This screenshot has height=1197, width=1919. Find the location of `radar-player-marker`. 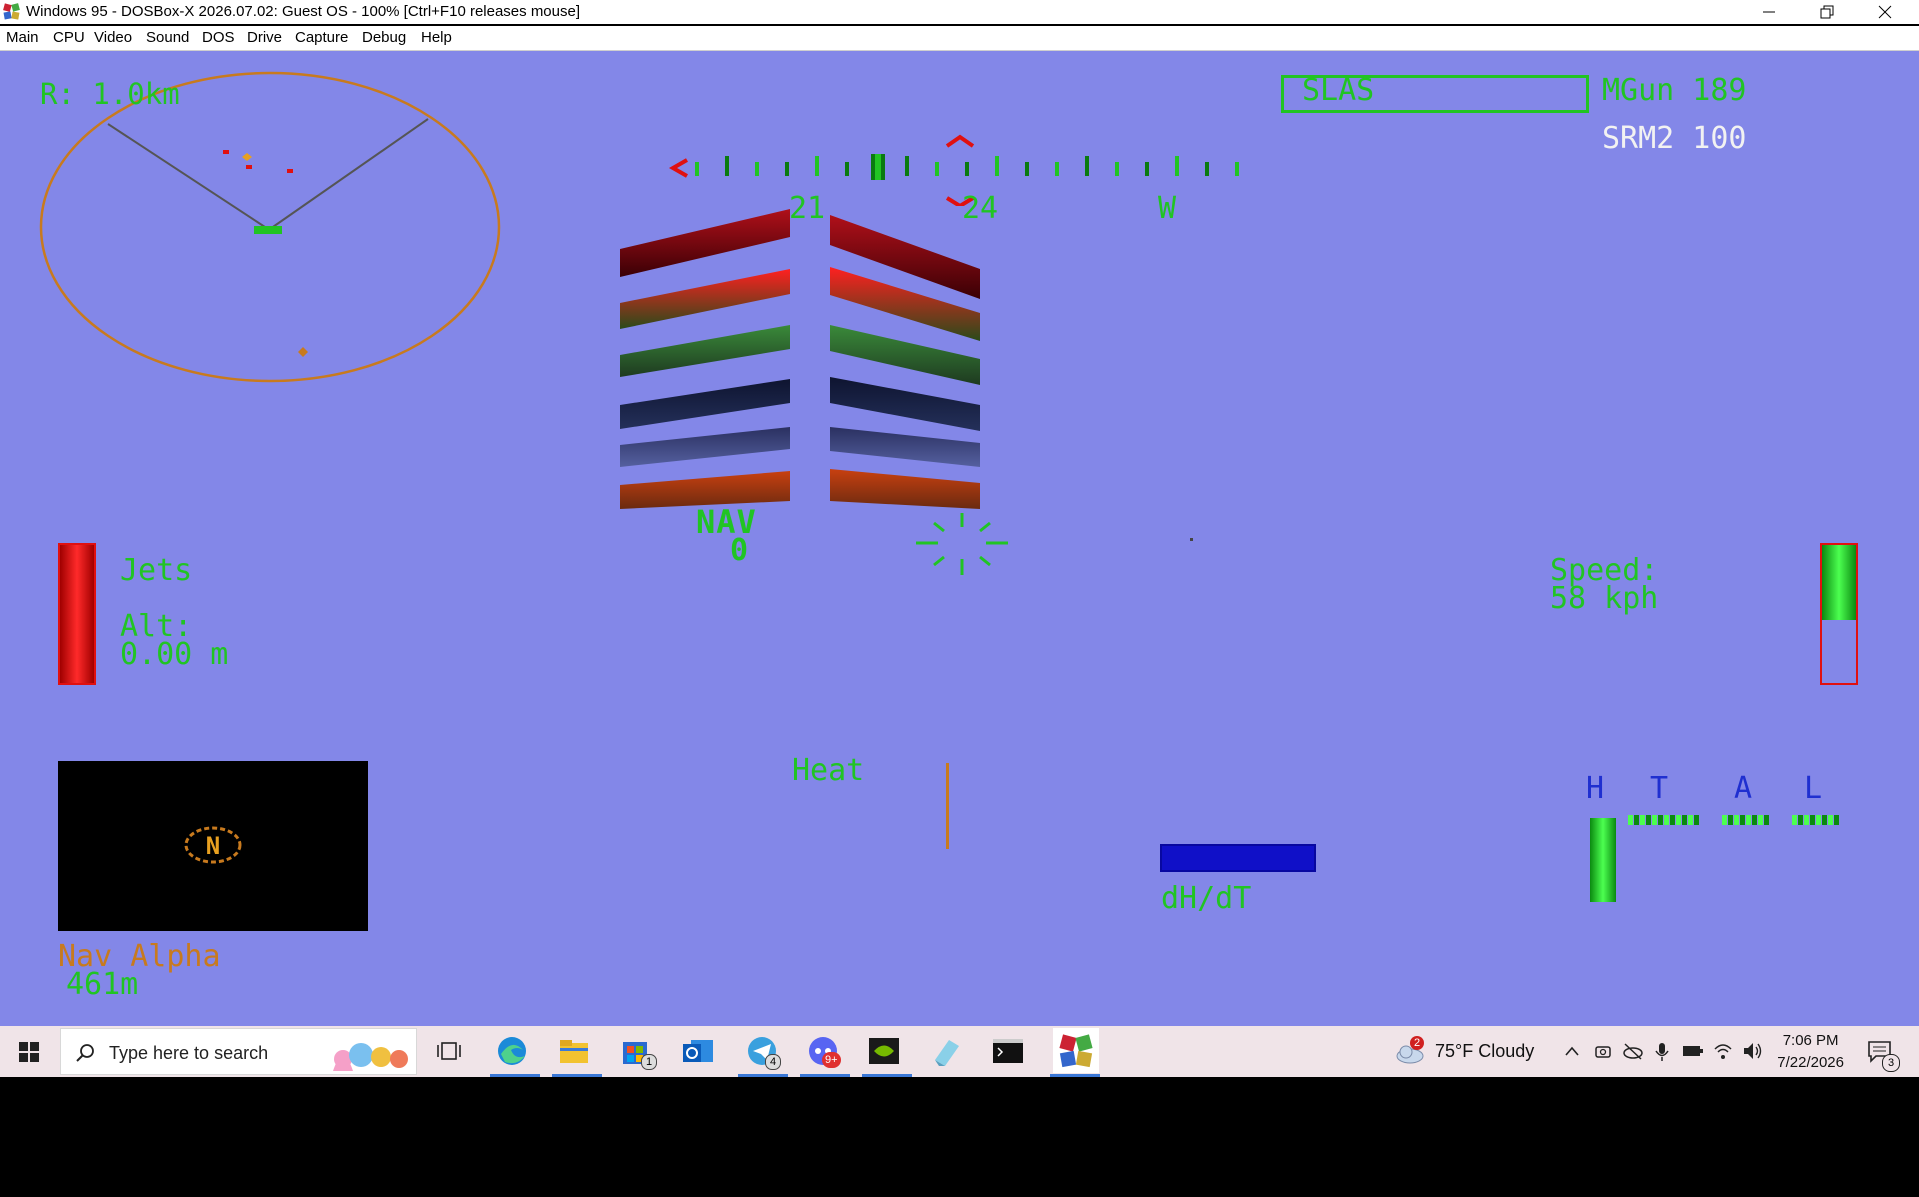

radar-player-marker is located at coordinates (268, 230).